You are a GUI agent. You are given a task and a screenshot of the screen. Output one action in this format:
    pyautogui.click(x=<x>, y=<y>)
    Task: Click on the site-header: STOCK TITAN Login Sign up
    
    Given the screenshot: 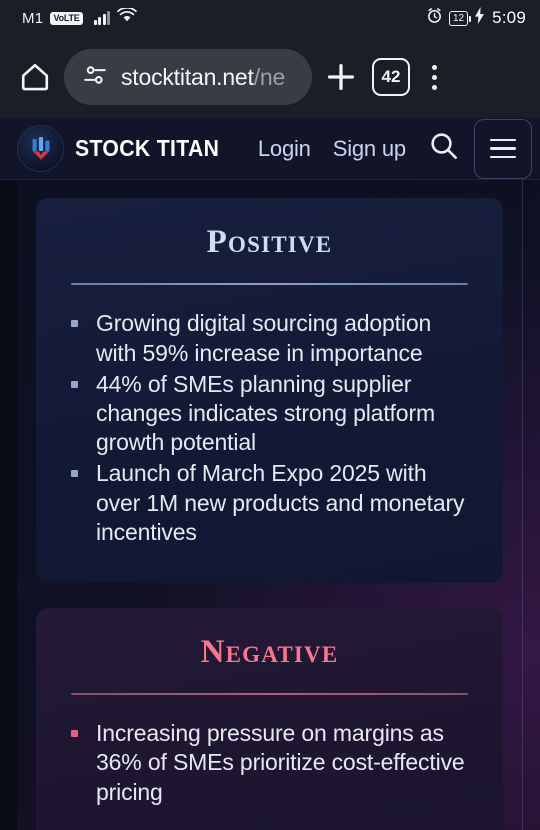 What is the action you would take?
    pyautogui.click(x=270, y=149)
    